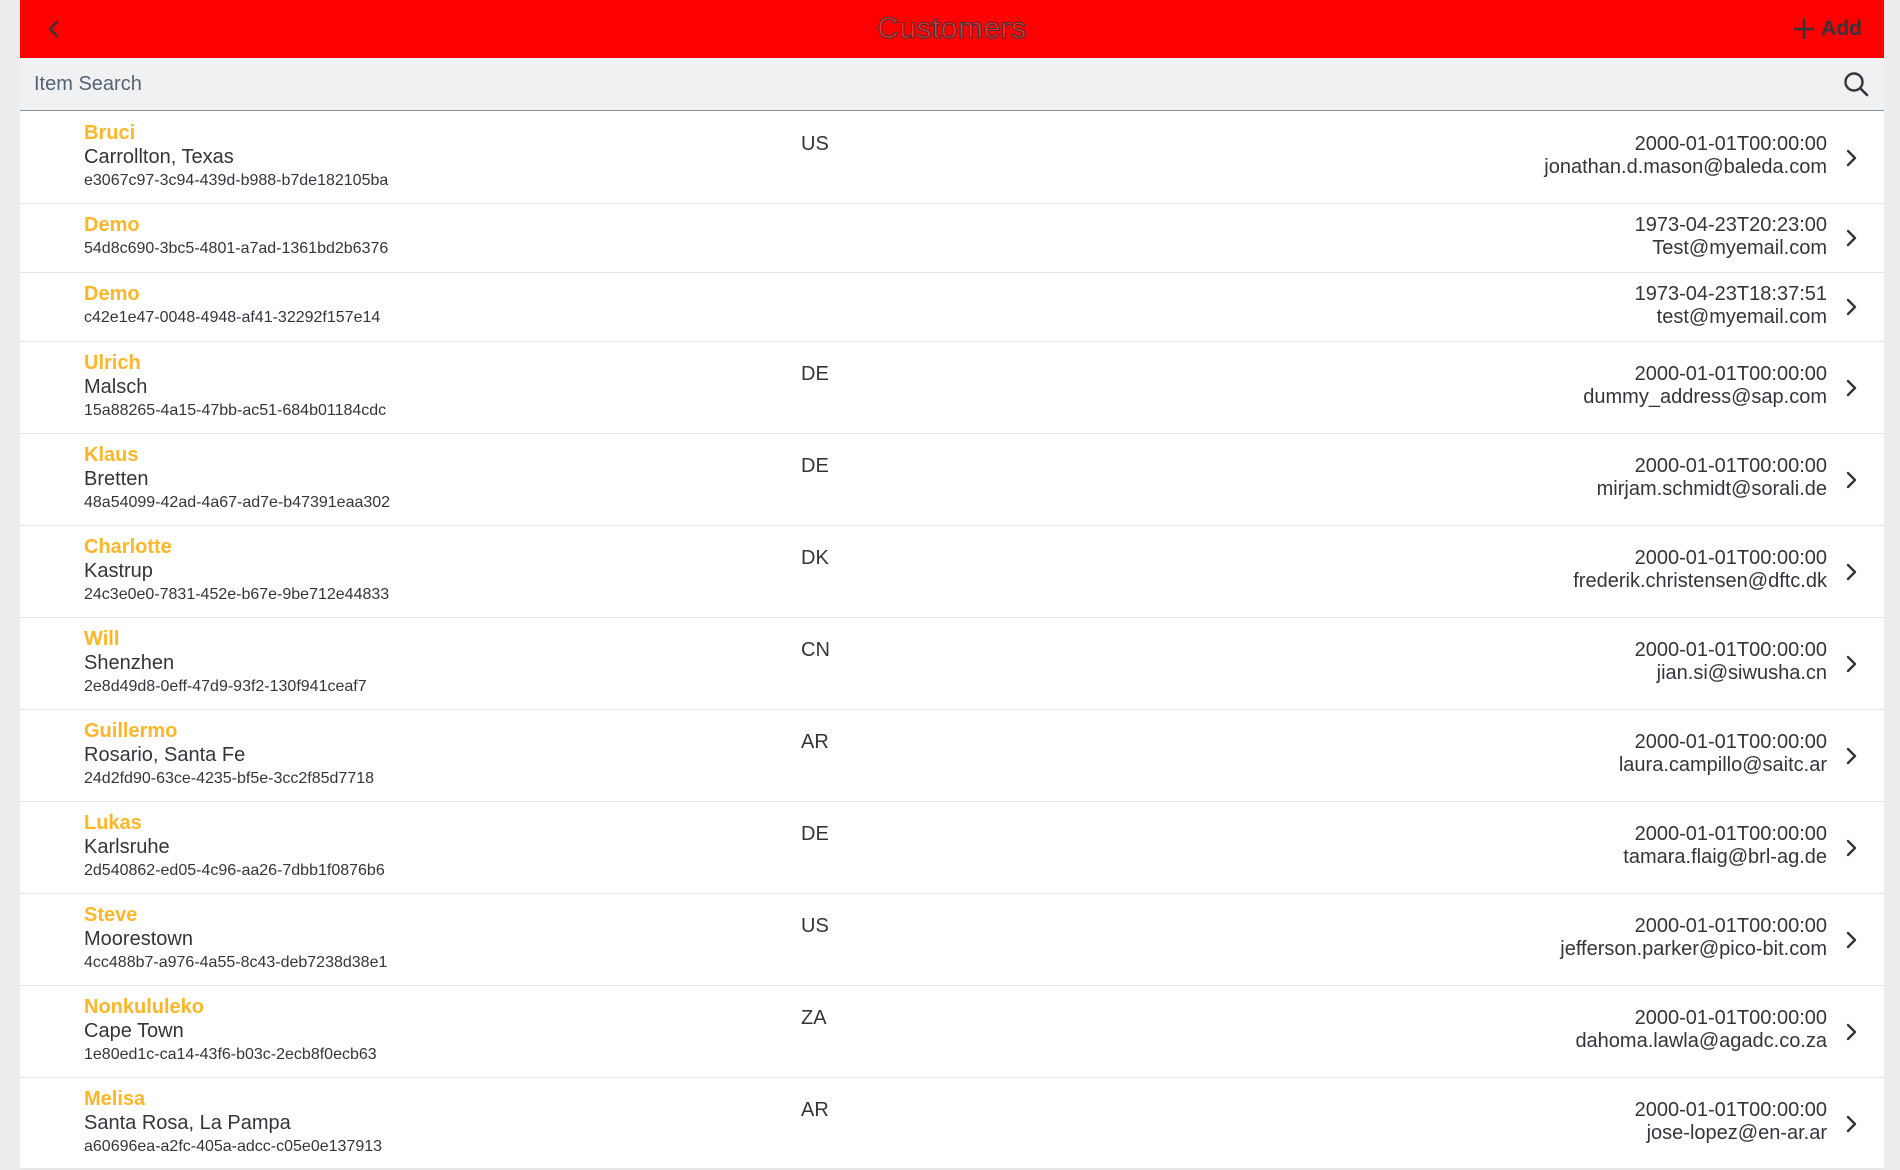 The width and height of the screenshot is (1900, 1170). I want to click on customer-city: Rosario, Santa Fe, so click(165, 755).